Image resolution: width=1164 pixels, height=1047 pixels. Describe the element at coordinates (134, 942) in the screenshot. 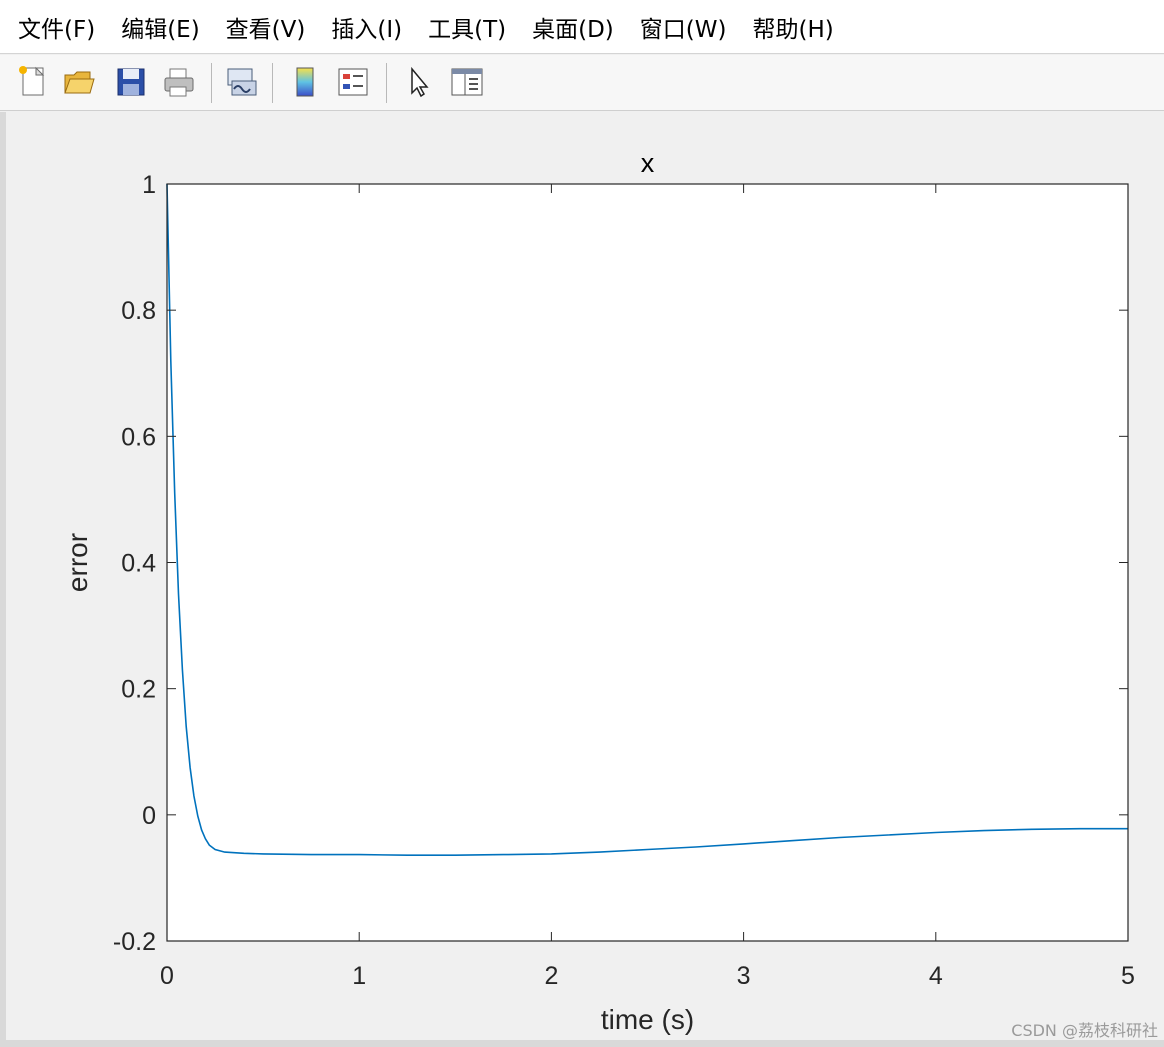

I see `y-tick-label: -0.2` at that location.